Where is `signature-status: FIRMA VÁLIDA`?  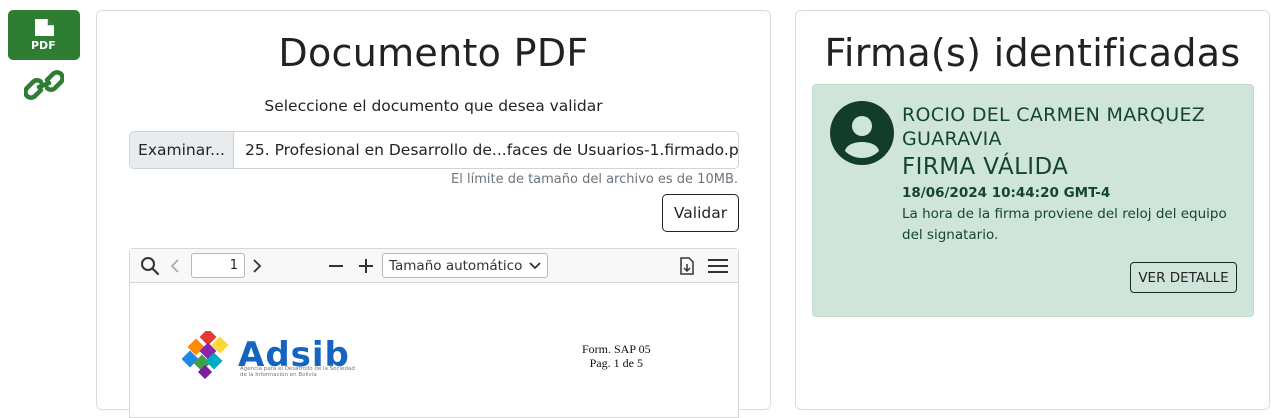
signature-status: FIRMA VÁLIDA is located at coordinates (985, 167).